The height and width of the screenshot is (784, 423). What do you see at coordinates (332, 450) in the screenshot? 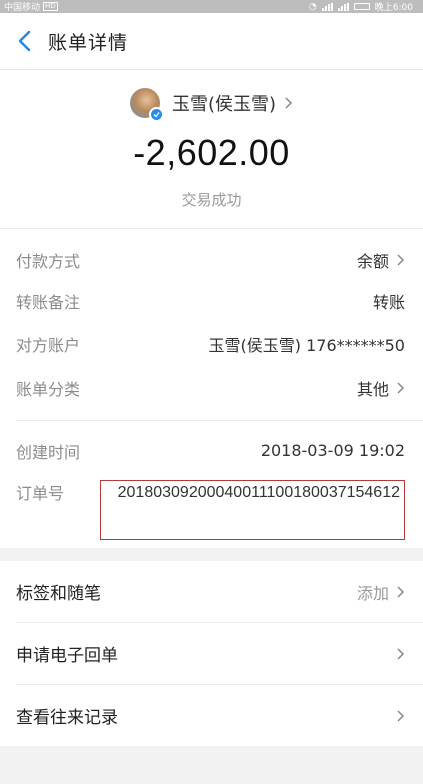
I see `detail-value: 2018-03-09 19:02` at bounding box center [332, 450].